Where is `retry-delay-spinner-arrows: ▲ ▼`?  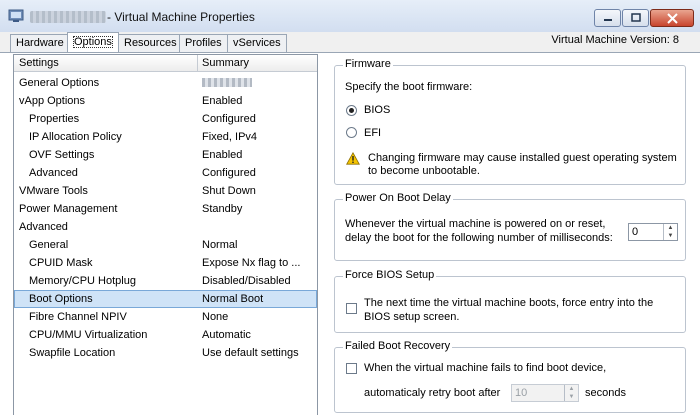 retry-delay-spinner-arrows: ▲ ▼ is located at coordinates (571, 393).